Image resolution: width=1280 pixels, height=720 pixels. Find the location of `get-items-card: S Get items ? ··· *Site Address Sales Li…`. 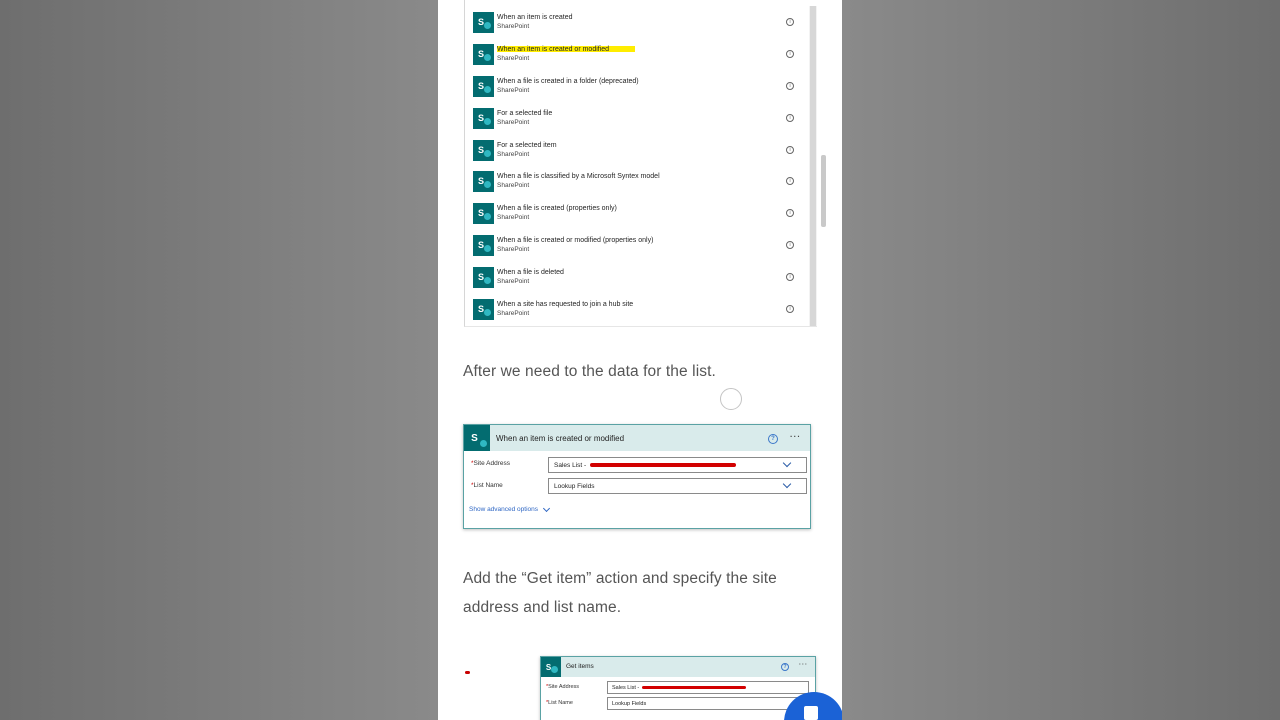

get-items-card: S Get items ? ··· *Site Address Sales Li… is located at coordinates (678, 688).